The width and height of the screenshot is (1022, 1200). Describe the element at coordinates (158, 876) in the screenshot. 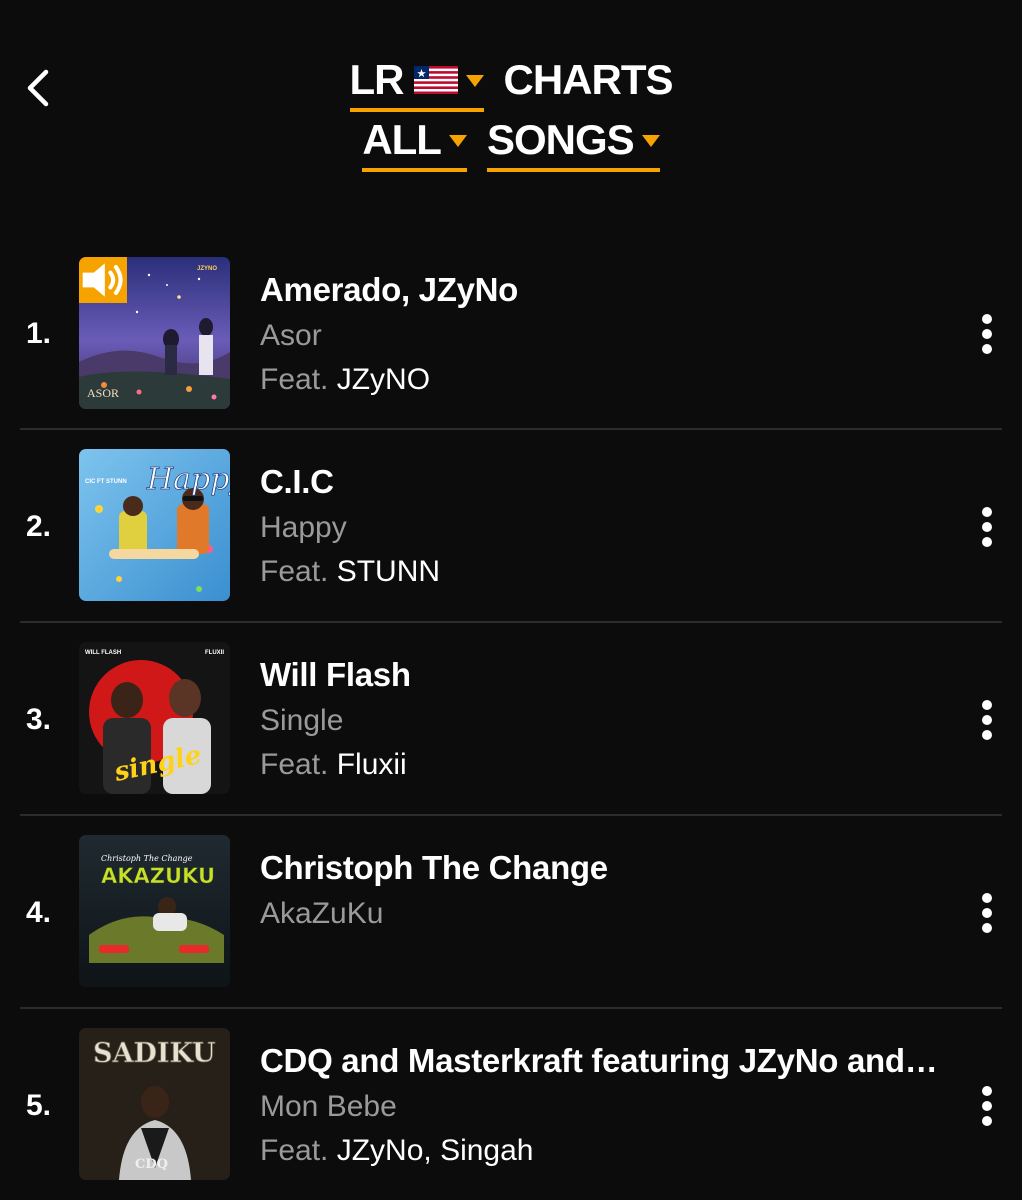

I see `album-art-title: AKAZUKU` at that location.